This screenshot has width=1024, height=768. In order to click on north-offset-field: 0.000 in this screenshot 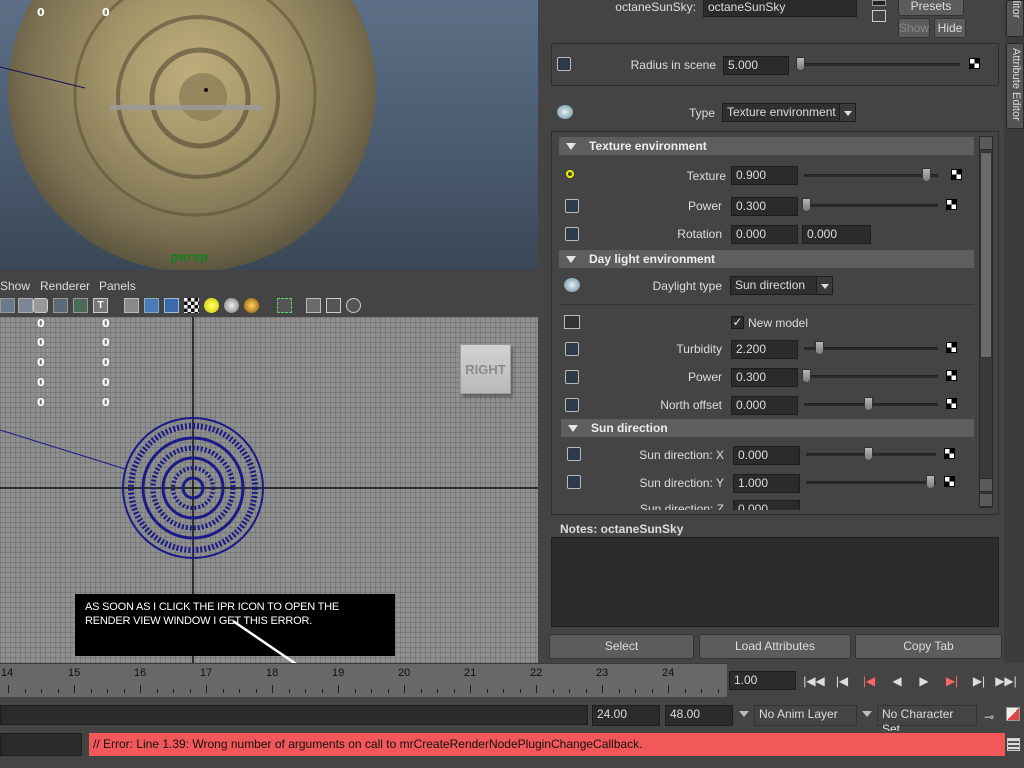, I will do `click(764, 405)`.